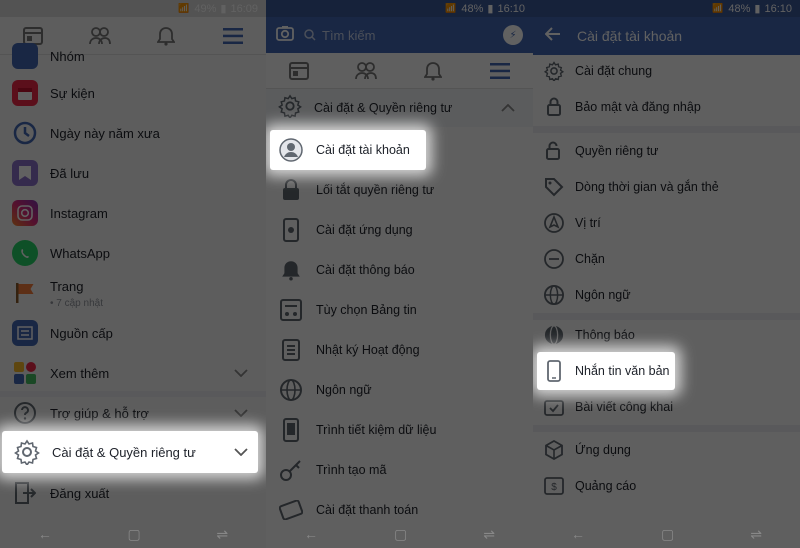 This screenshot has height=548, width=800. What do you see at coordinates (554, 151) in the screenshot?
I see `privacy-lock-icon` at bounding box center [554, 151].